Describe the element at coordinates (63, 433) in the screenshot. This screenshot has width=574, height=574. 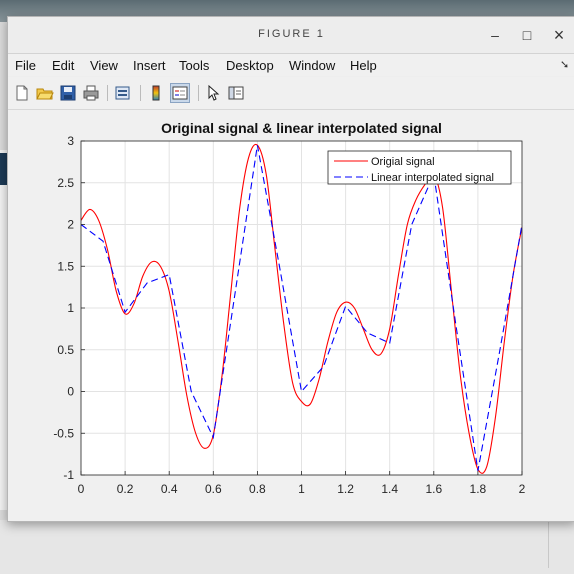
I see `y-tick-label: -0.5` at that location.